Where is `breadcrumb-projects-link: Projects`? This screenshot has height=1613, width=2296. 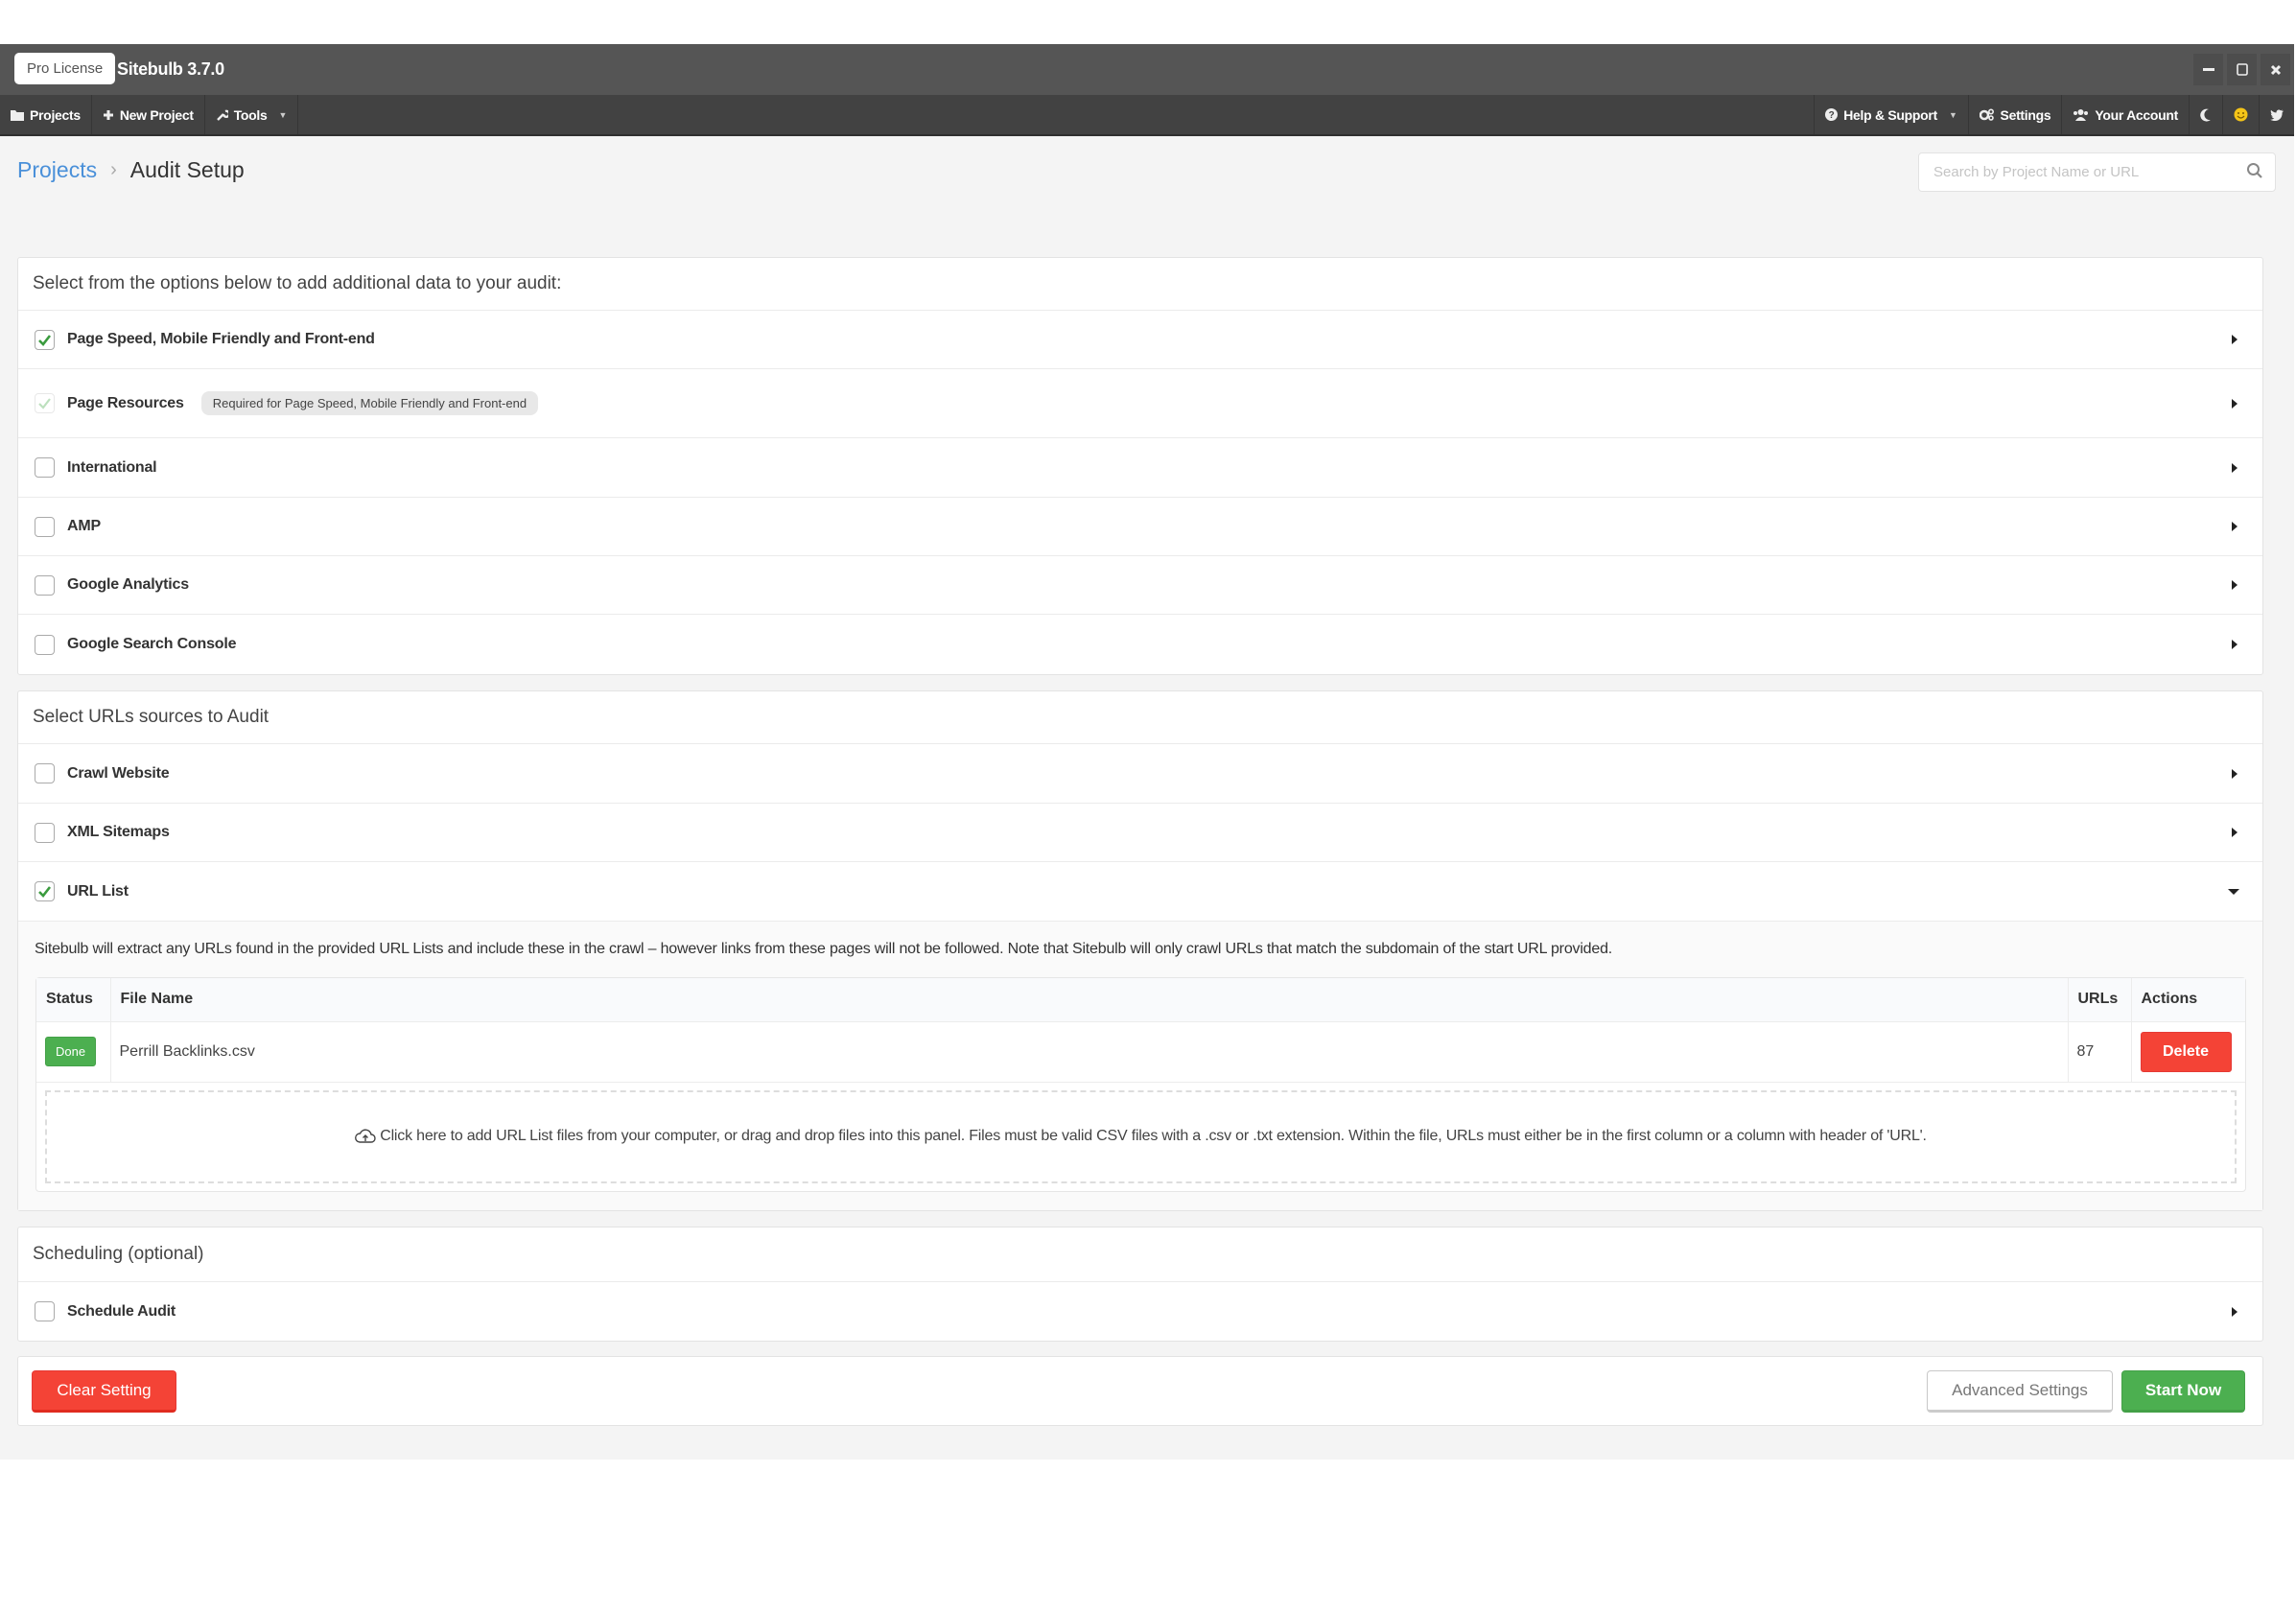 breadcrumb-projects-link: Projects is located at coordinates (57, 170).